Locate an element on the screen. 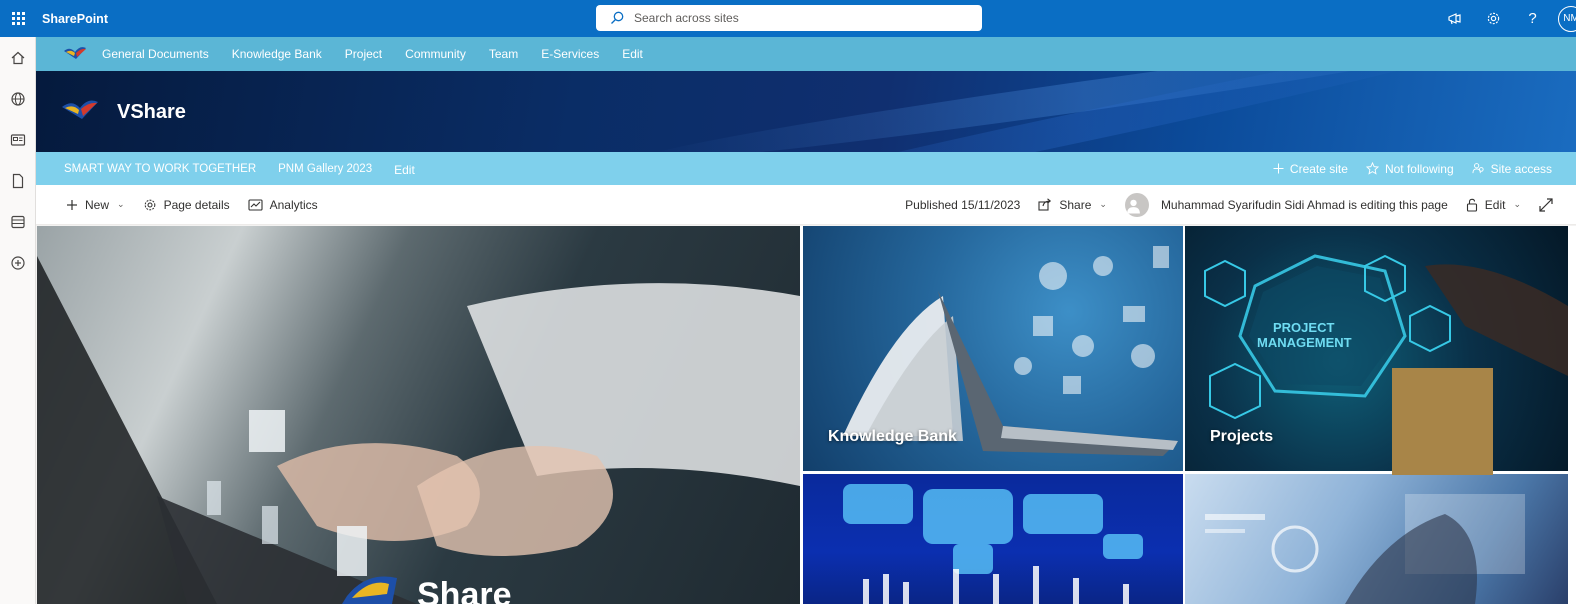 Image resolution: width=1576 pixels, height=604 pixels. waffle-icon is located at coordinates (18, 18).